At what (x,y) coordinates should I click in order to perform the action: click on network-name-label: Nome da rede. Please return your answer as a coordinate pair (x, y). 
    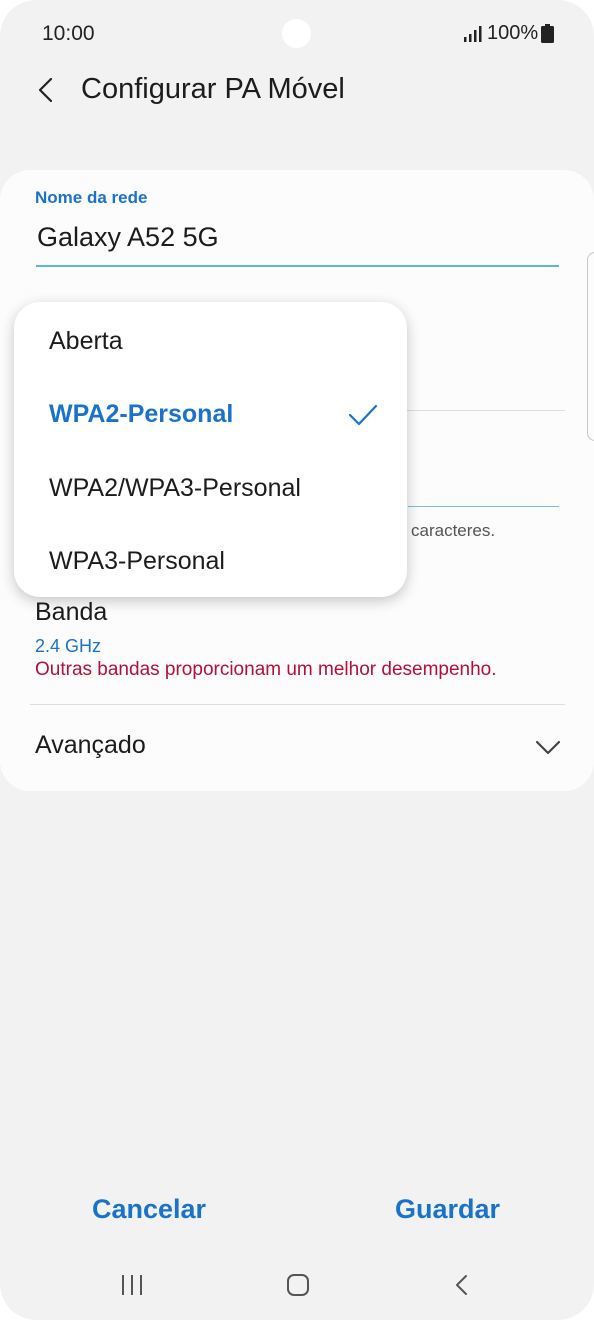
    Looking at the image, I should click on (91, 197).